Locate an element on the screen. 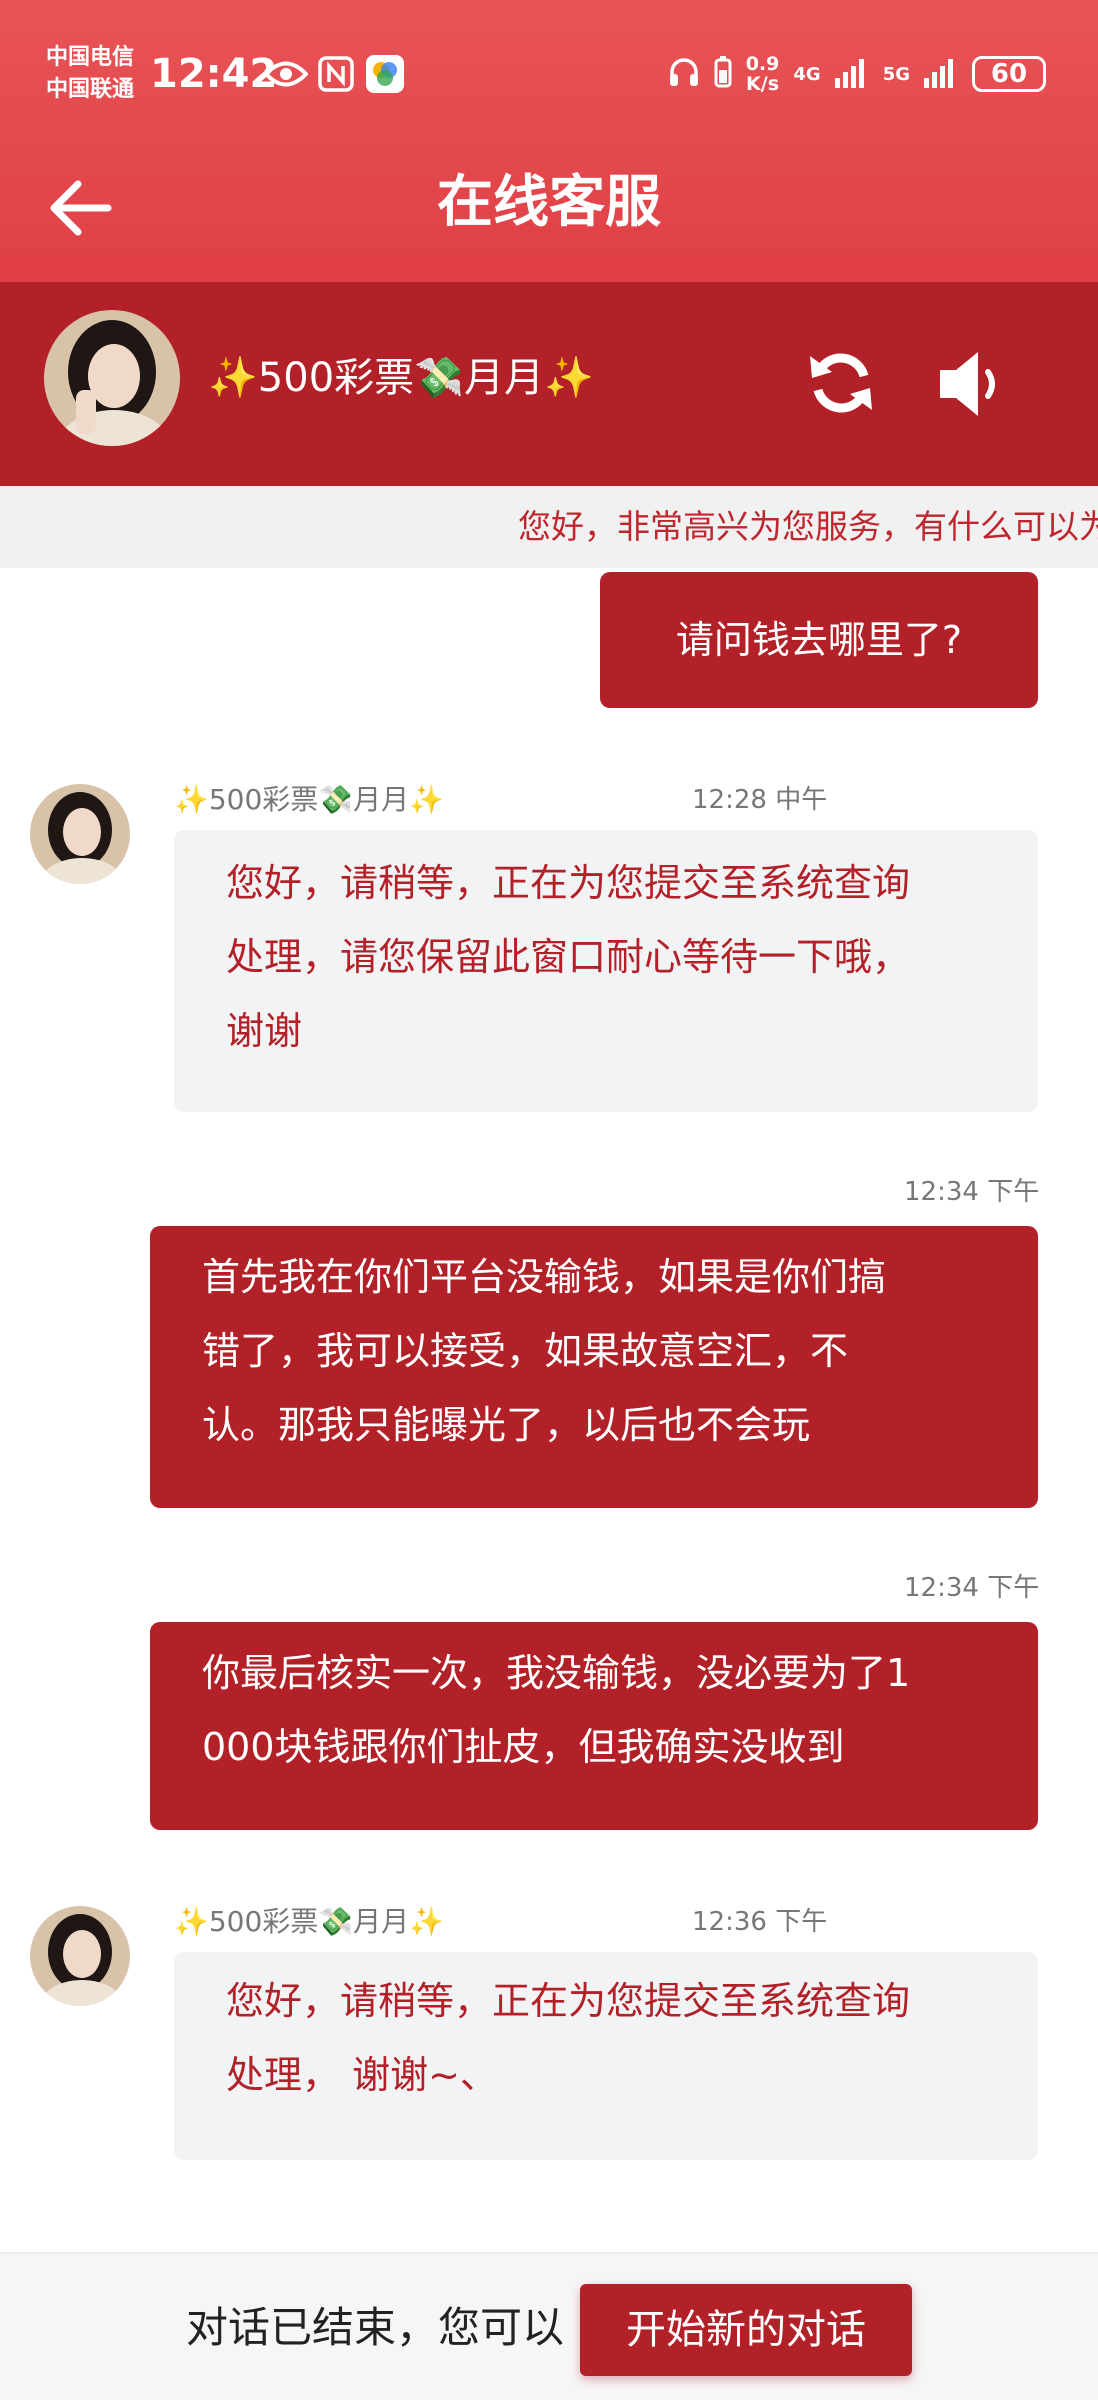 The image size is (1098, 2400). message-line: 处理，请您保留此窗口耐心等待一下哦， is located at coordinates (568, 957).